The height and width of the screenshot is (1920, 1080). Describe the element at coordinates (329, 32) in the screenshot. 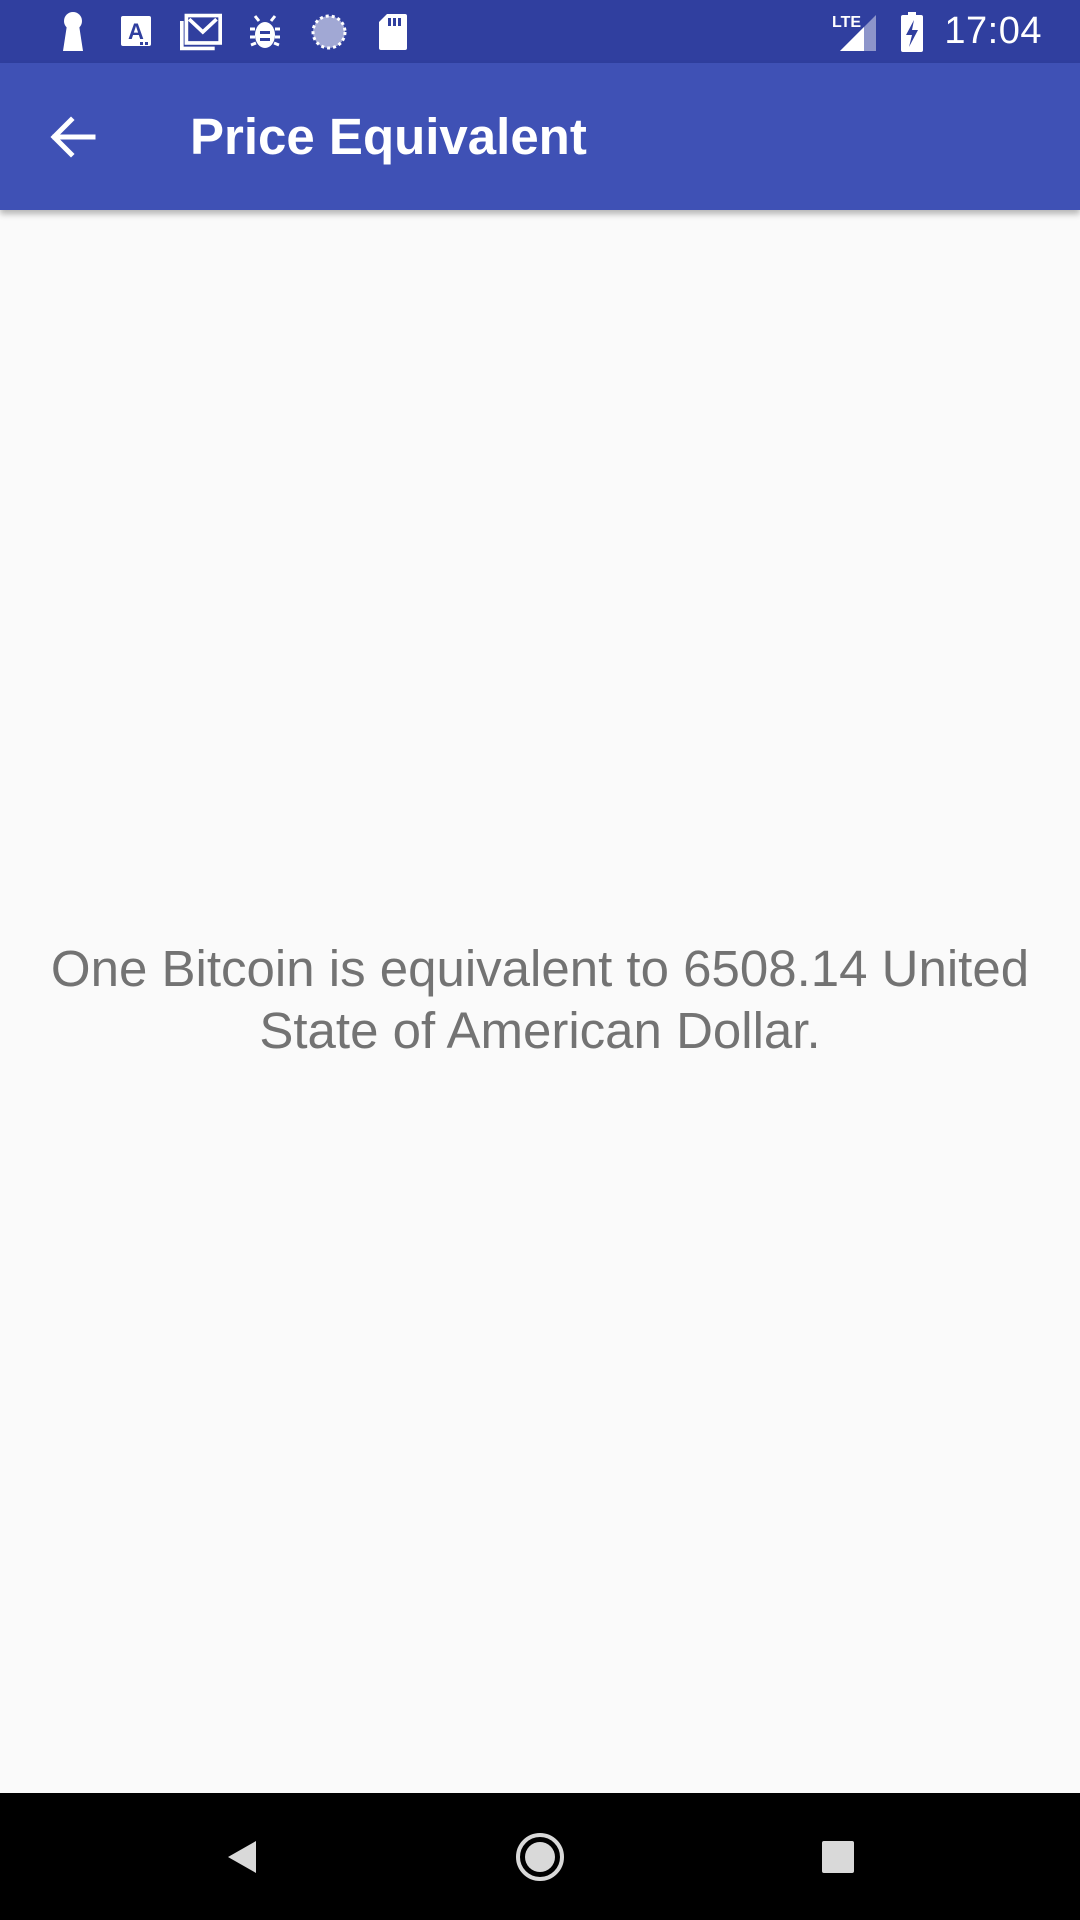

I see `sync-circle-icon` at that location.